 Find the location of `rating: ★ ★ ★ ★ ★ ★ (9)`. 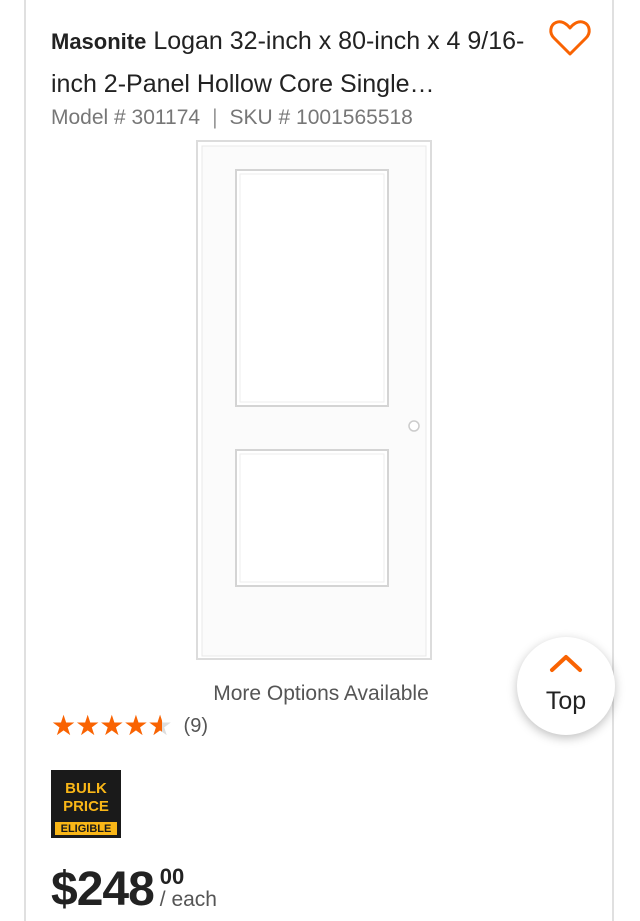

rating: ★ ★ ★ ★ ★ ★ (9) is located at coordinates (129, 726).